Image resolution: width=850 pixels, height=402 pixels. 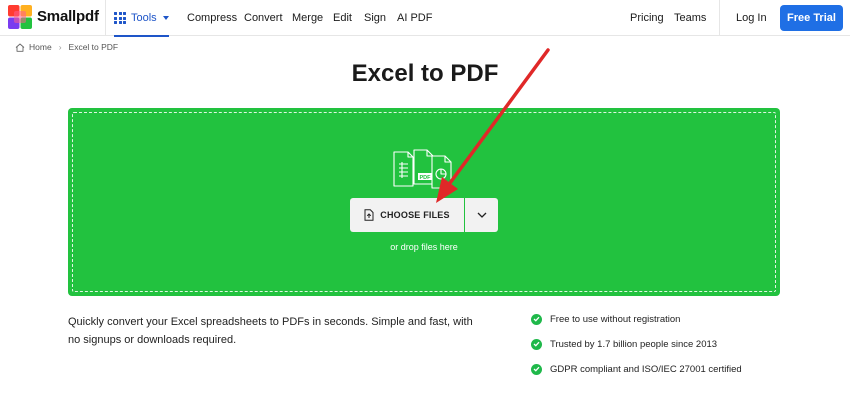 I want to click on nav-pricing: Pricing, so click(x=647, y=18).